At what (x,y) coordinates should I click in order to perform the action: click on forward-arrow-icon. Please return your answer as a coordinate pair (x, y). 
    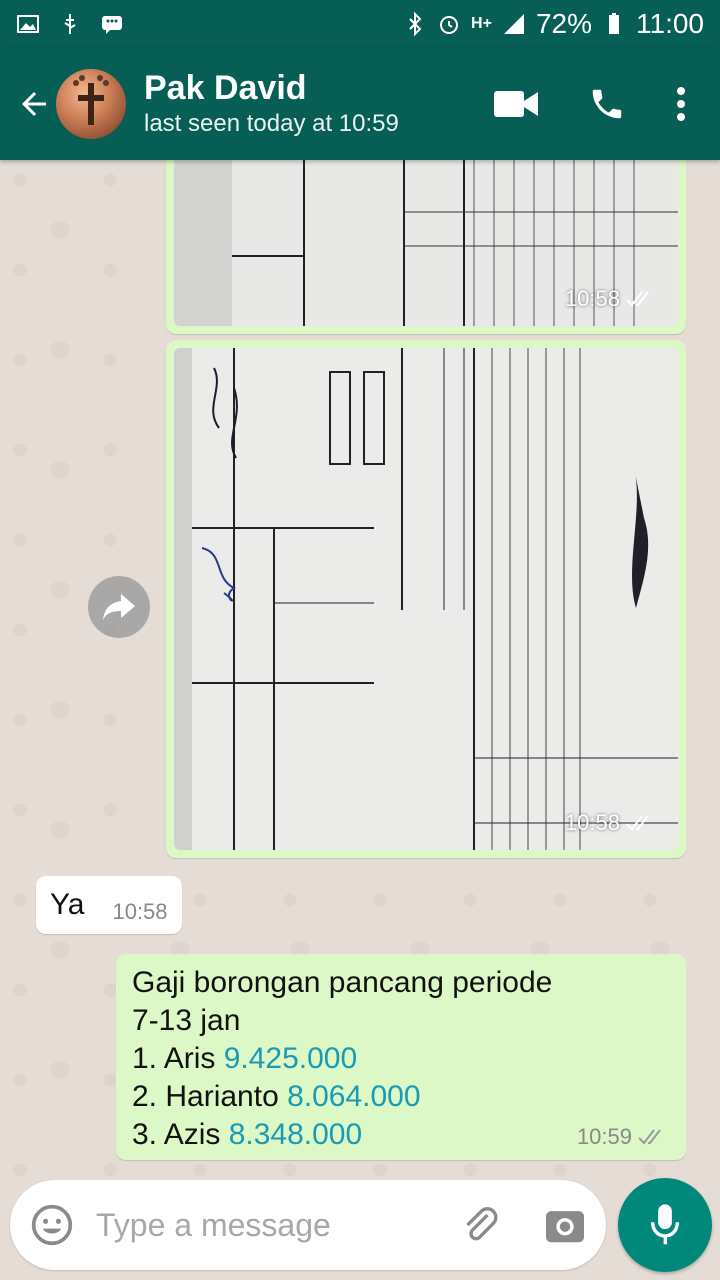
    Looking at the image, I should click on (119, 607).